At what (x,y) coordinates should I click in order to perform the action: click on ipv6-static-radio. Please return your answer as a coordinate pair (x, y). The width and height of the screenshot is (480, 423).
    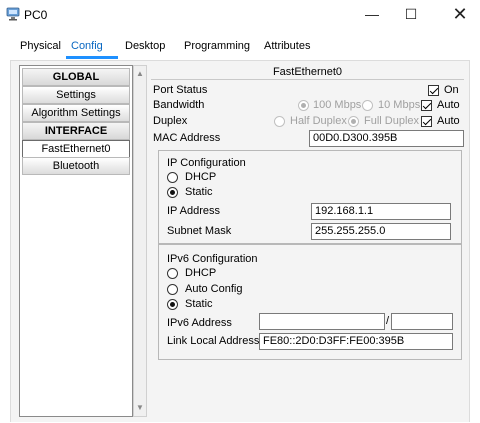
    Looking at the image, I should click on (172, 304).